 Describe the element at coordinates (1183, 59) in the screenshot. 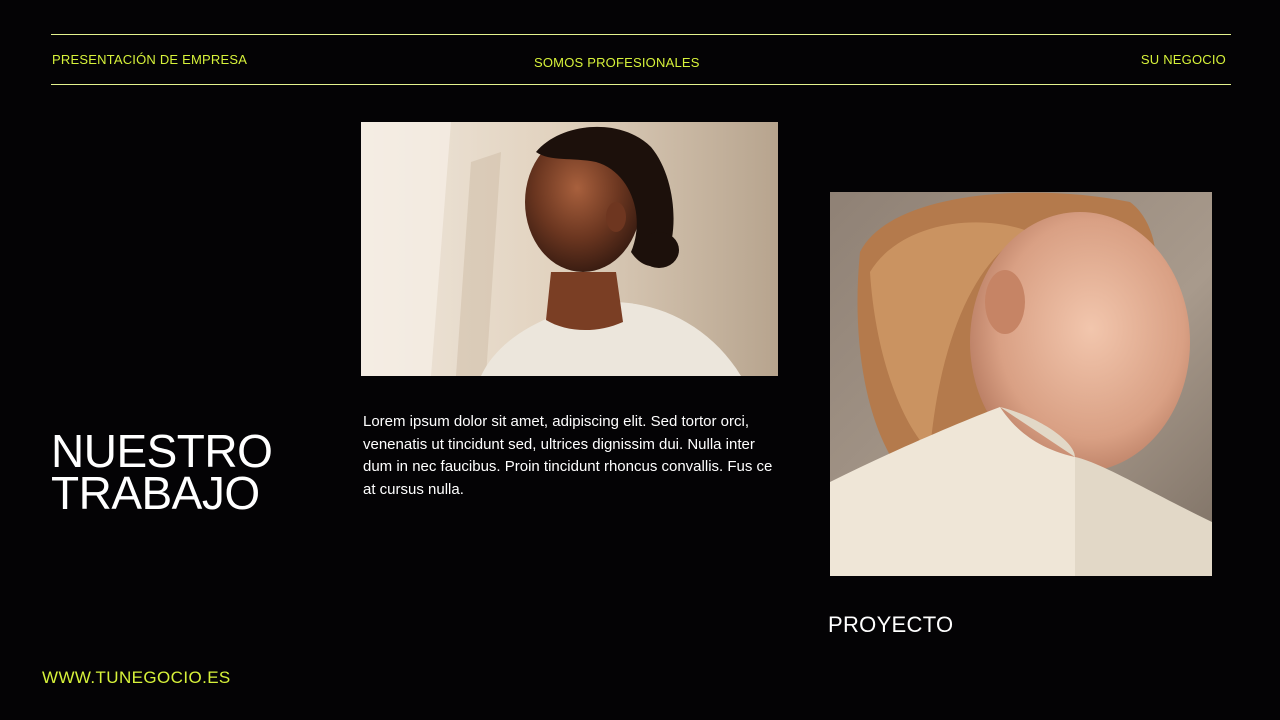

I see `header-business-label: SU NEGOCIO` at that location.